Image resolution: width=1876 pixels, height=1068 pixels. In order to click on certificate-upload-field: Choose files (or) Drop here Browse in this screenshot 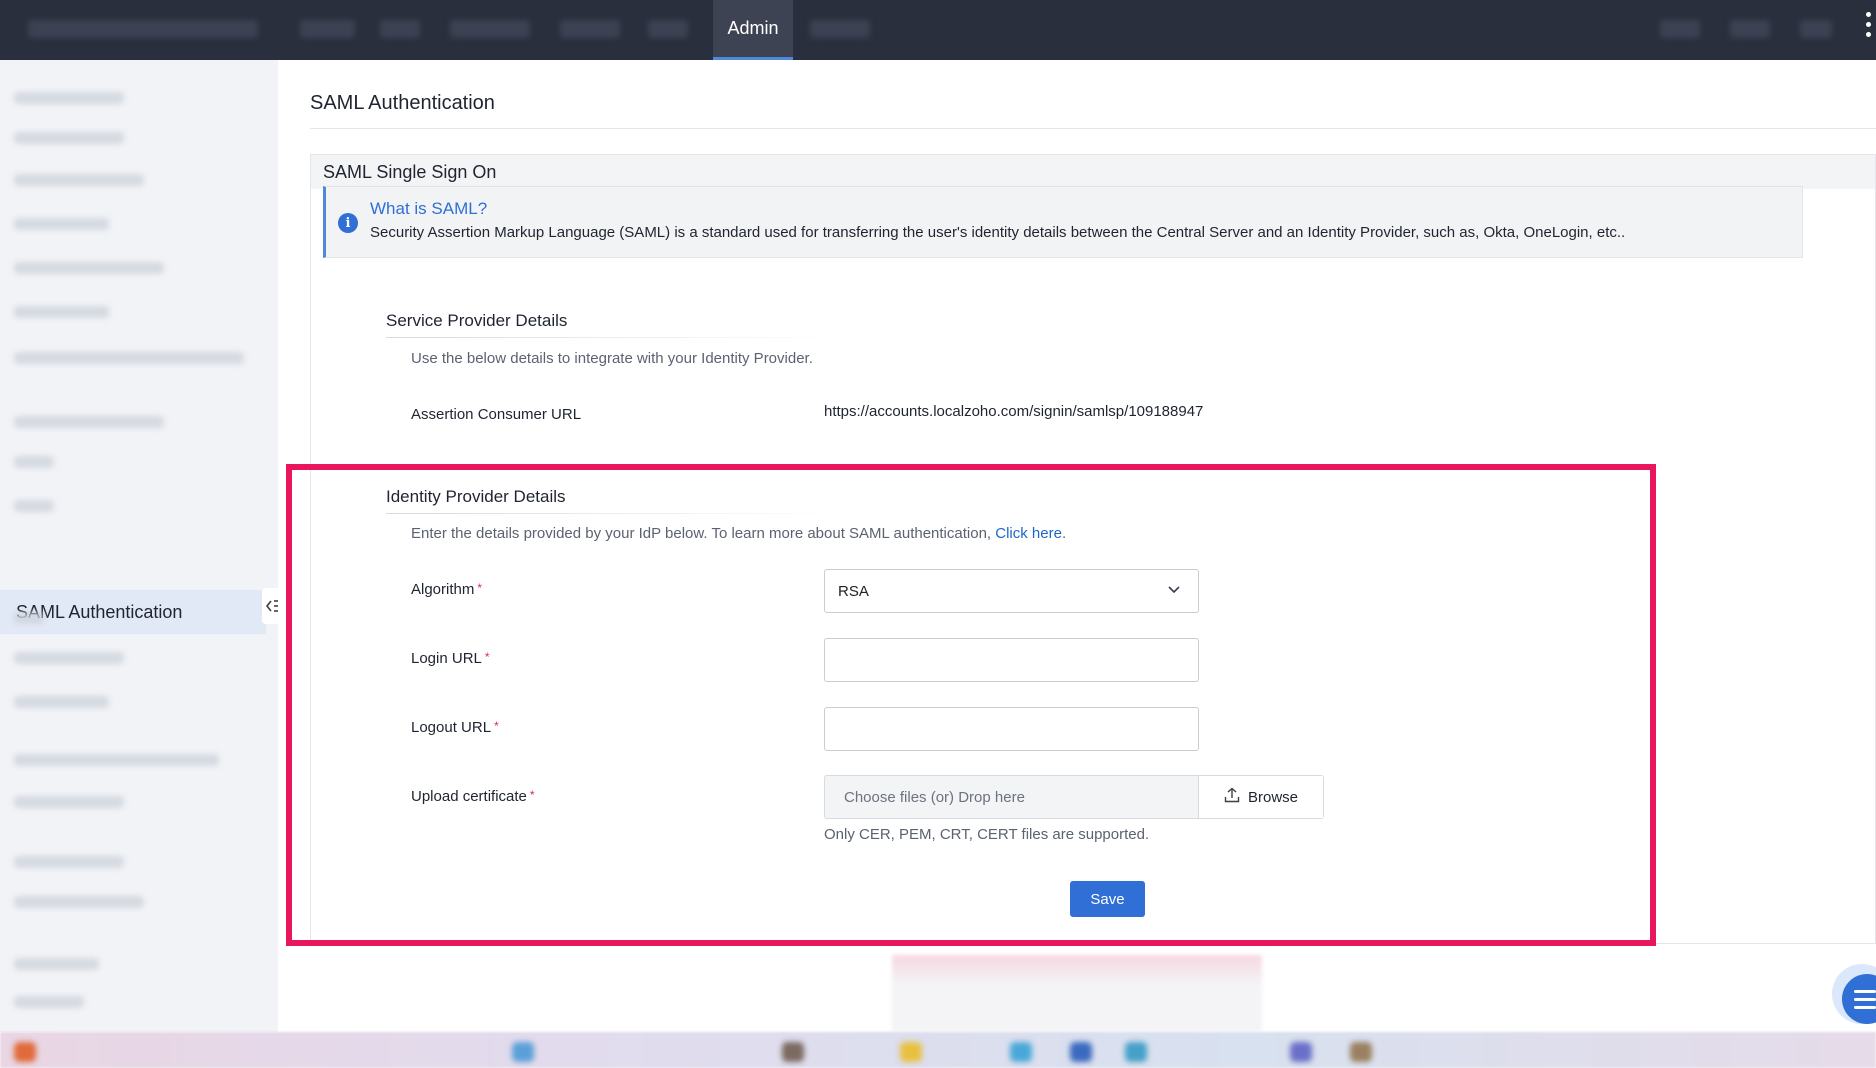, I will do `click(1074, 797)`.